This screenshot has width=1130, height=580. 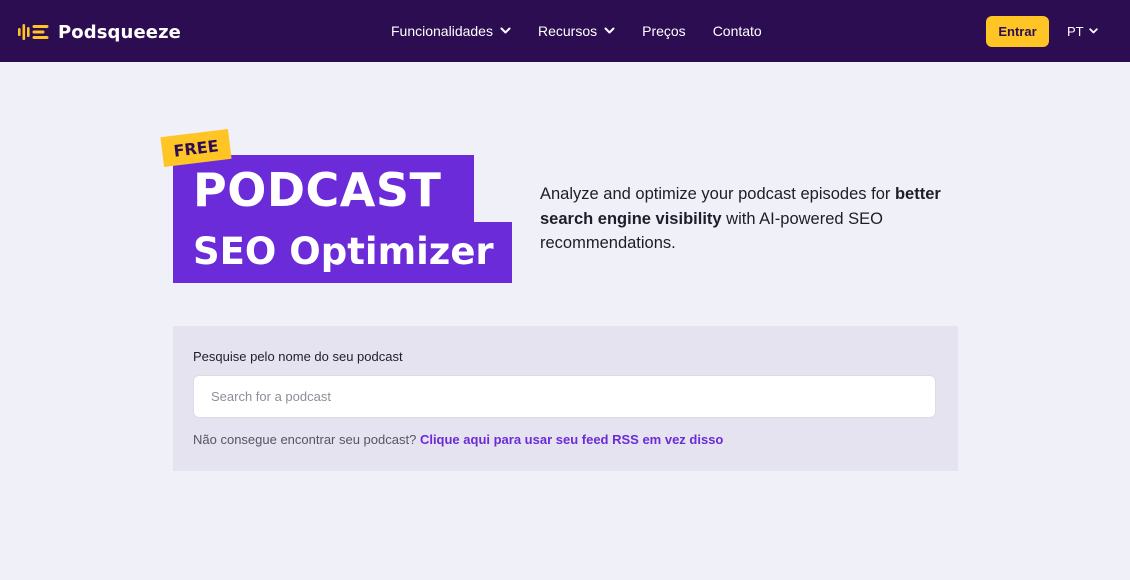 I want to click on nav-item-precos: Preços, so click(x=664, y=31).